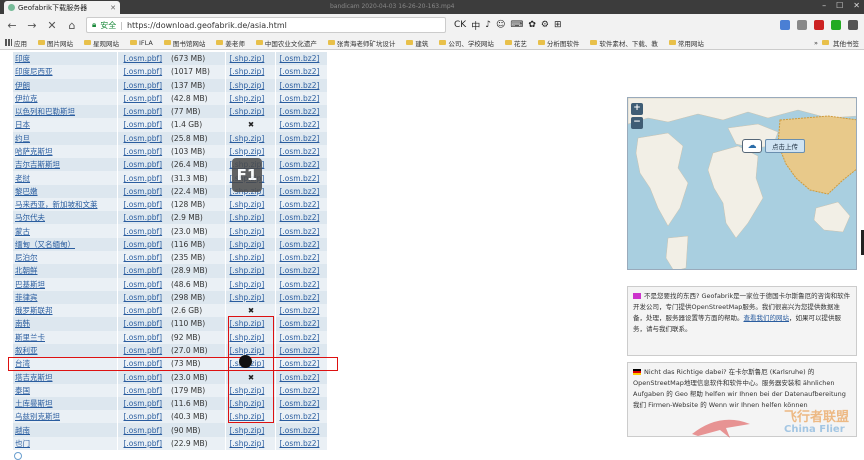 The image size is (864, 460). Describe the element at coordinates (417, 43) in the screenshot. I see `bookmark-item: 建筑` at that location.